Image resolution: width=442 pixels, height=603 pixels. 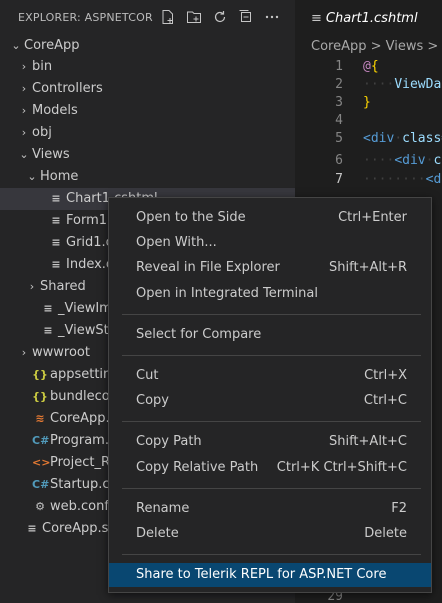 I want to click on tree-item: ⌄ CoreApp, so click(x=147, y=46).